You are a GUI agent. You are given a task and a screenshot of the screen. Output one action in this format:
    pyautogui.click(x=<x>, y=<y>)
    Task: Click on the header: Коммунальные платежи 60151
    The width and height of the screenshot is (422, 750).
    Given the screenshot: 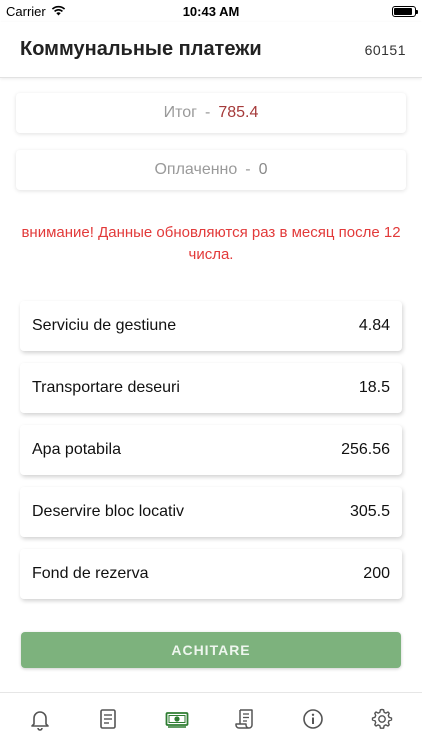 What is the action you would take?
    pyautogui.click(x=211, y=50)
    